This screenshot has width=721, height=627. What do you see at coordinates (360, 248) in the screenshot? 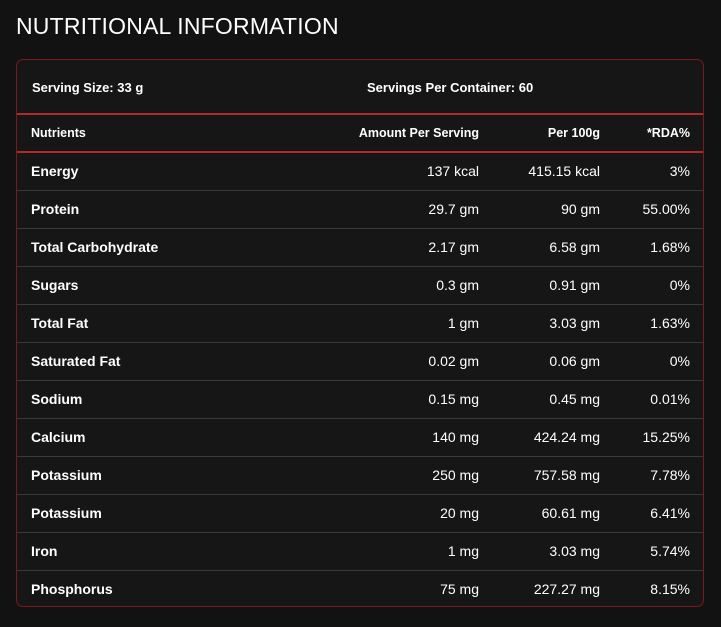
I see `table-row: Total Carbohydrate 2.17 gm 6.58 gm 1.68%` at bounding box center [360, 248].